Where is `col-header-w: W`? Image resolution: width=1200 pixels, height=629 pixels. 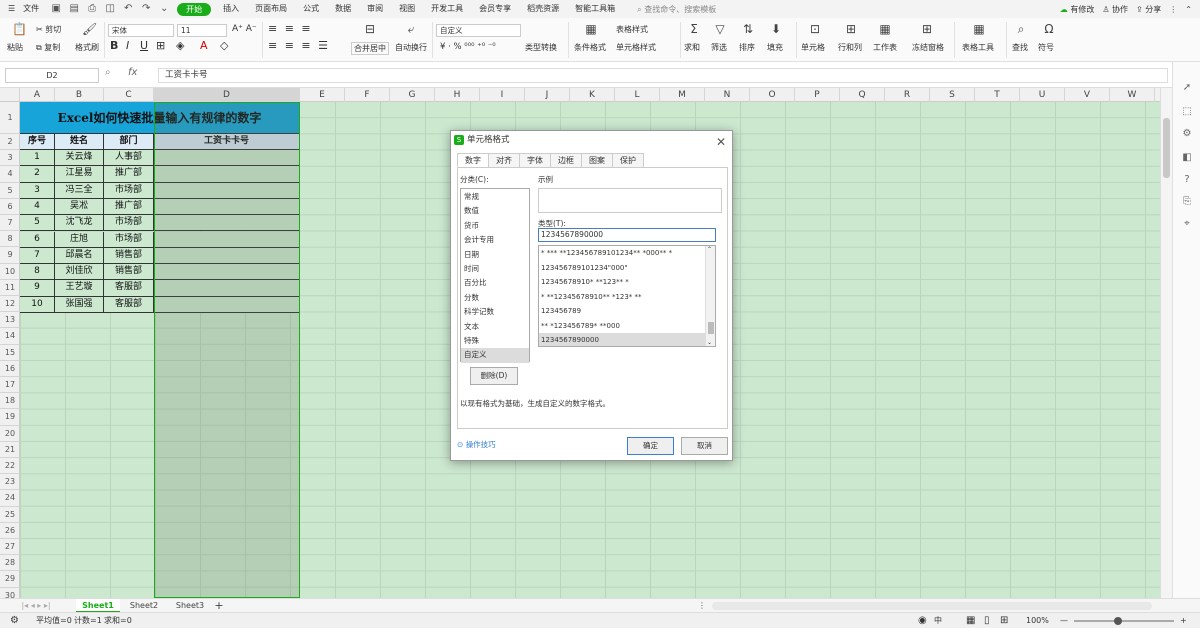 col-header-w: W is located at coordinates (1132, 95).